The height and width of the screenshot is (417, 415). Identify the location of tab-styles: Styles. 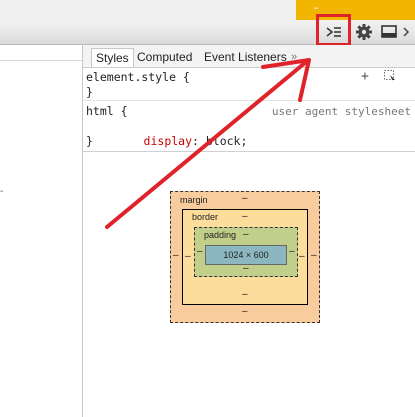
(112, 57).